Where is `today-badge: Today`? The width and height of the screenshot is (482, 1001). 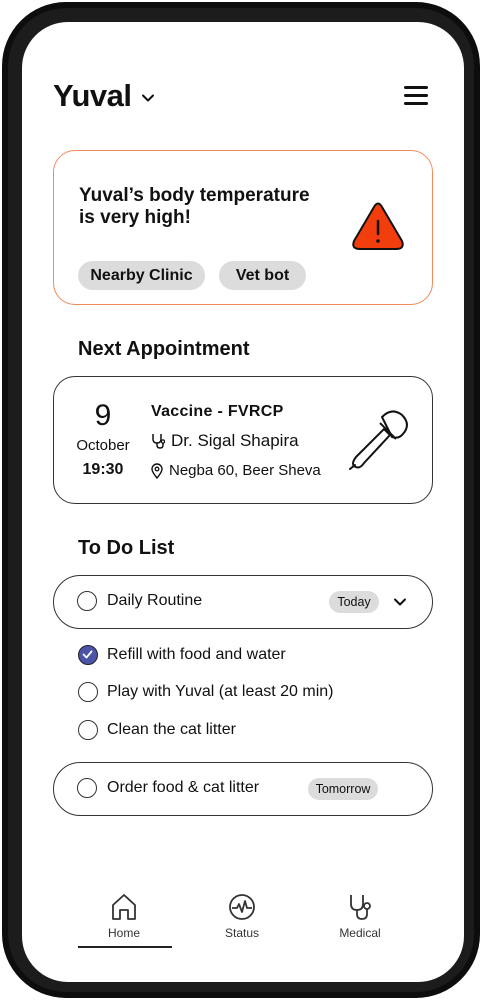
today-badge: Today is located at coordinates (354, 602).